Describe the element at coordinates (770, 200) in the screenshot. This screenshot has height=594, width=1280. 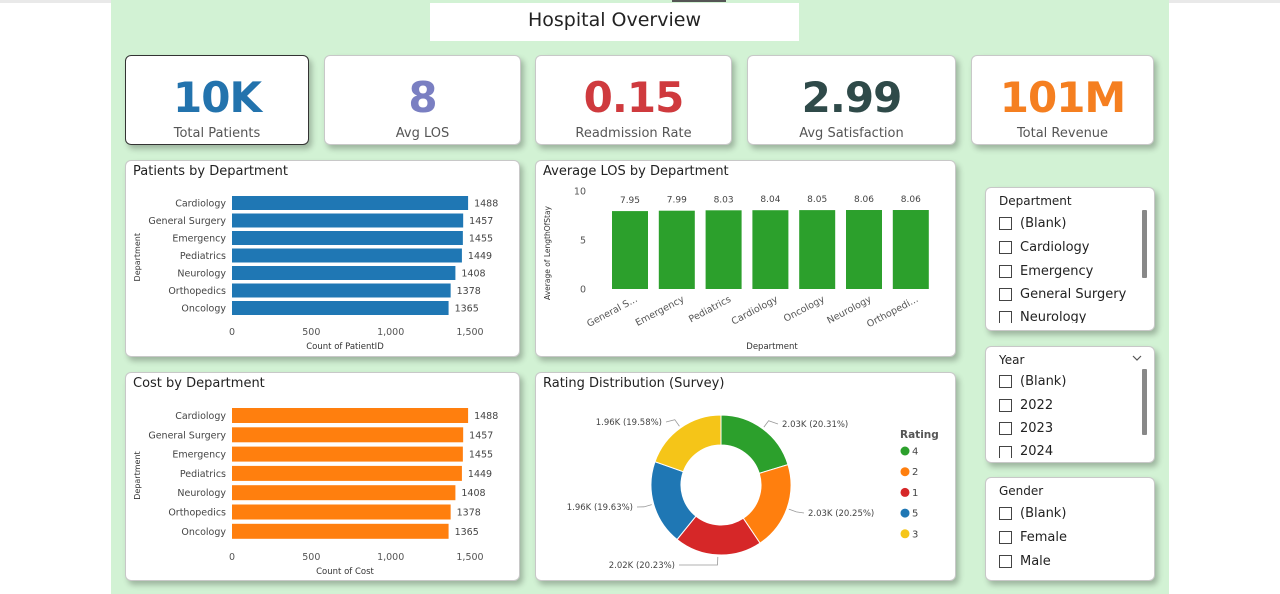
I see `data-label: 8.04` at that location.